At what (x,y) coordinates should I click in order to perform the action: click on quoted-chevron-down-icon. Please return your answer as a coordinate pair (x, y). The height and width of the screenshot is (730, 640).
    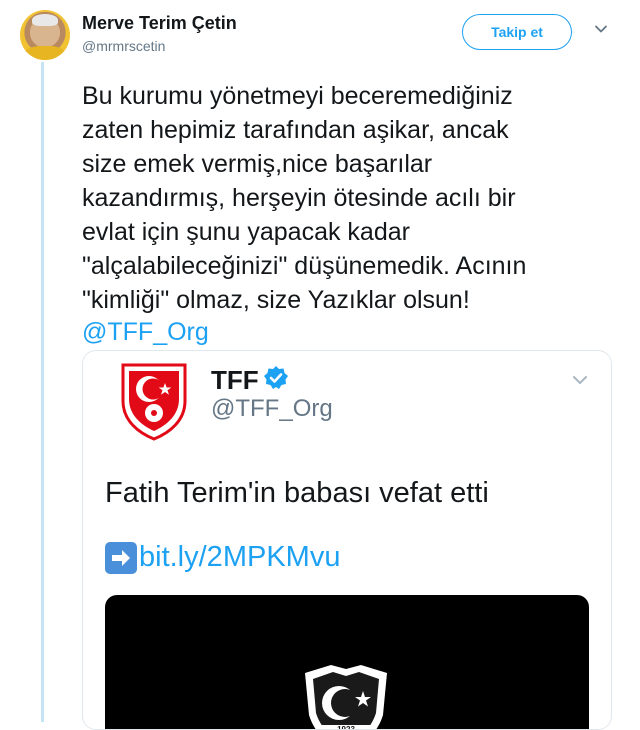
    Looking at the image, I should click on (580, 380).